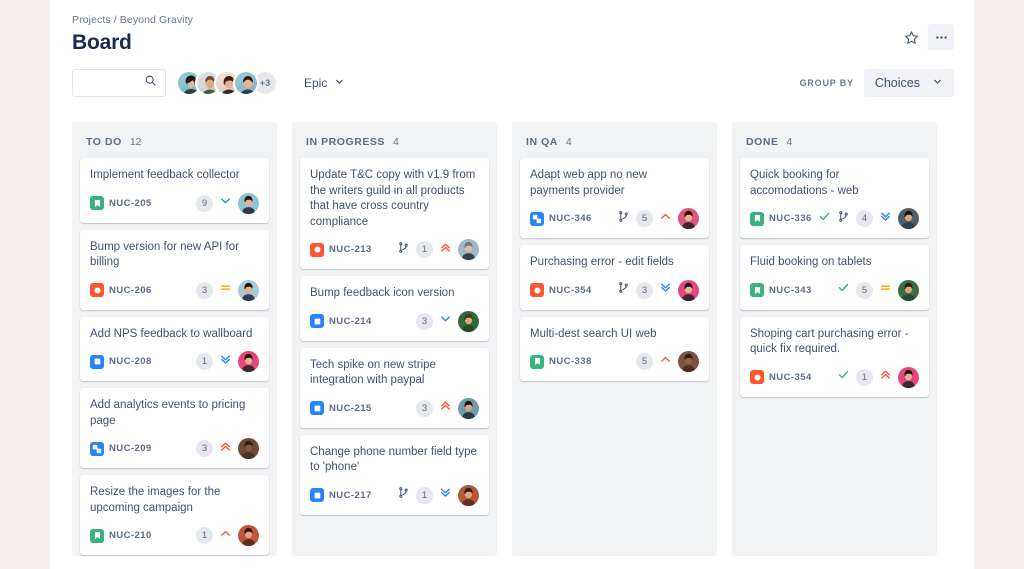 The height and width of the screenshot is (569, 1024). What do you see at coordinates (382, 293) in the screenshot?
I see `issue-title: Bump feedback icon version` at bounding box center [382, 293].